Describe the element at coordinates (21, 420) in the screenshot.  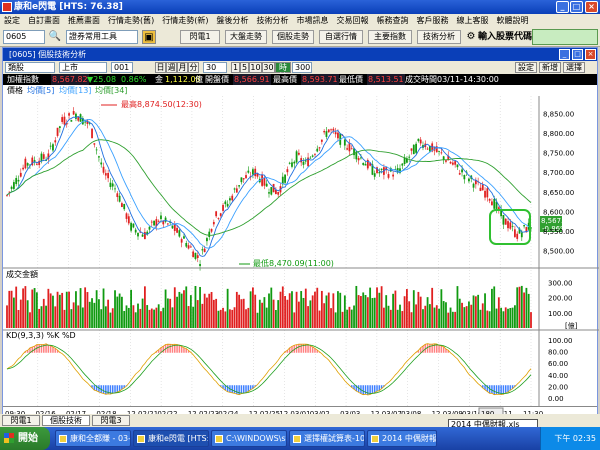
I see `tab-flash1: 閃電1` at that location.